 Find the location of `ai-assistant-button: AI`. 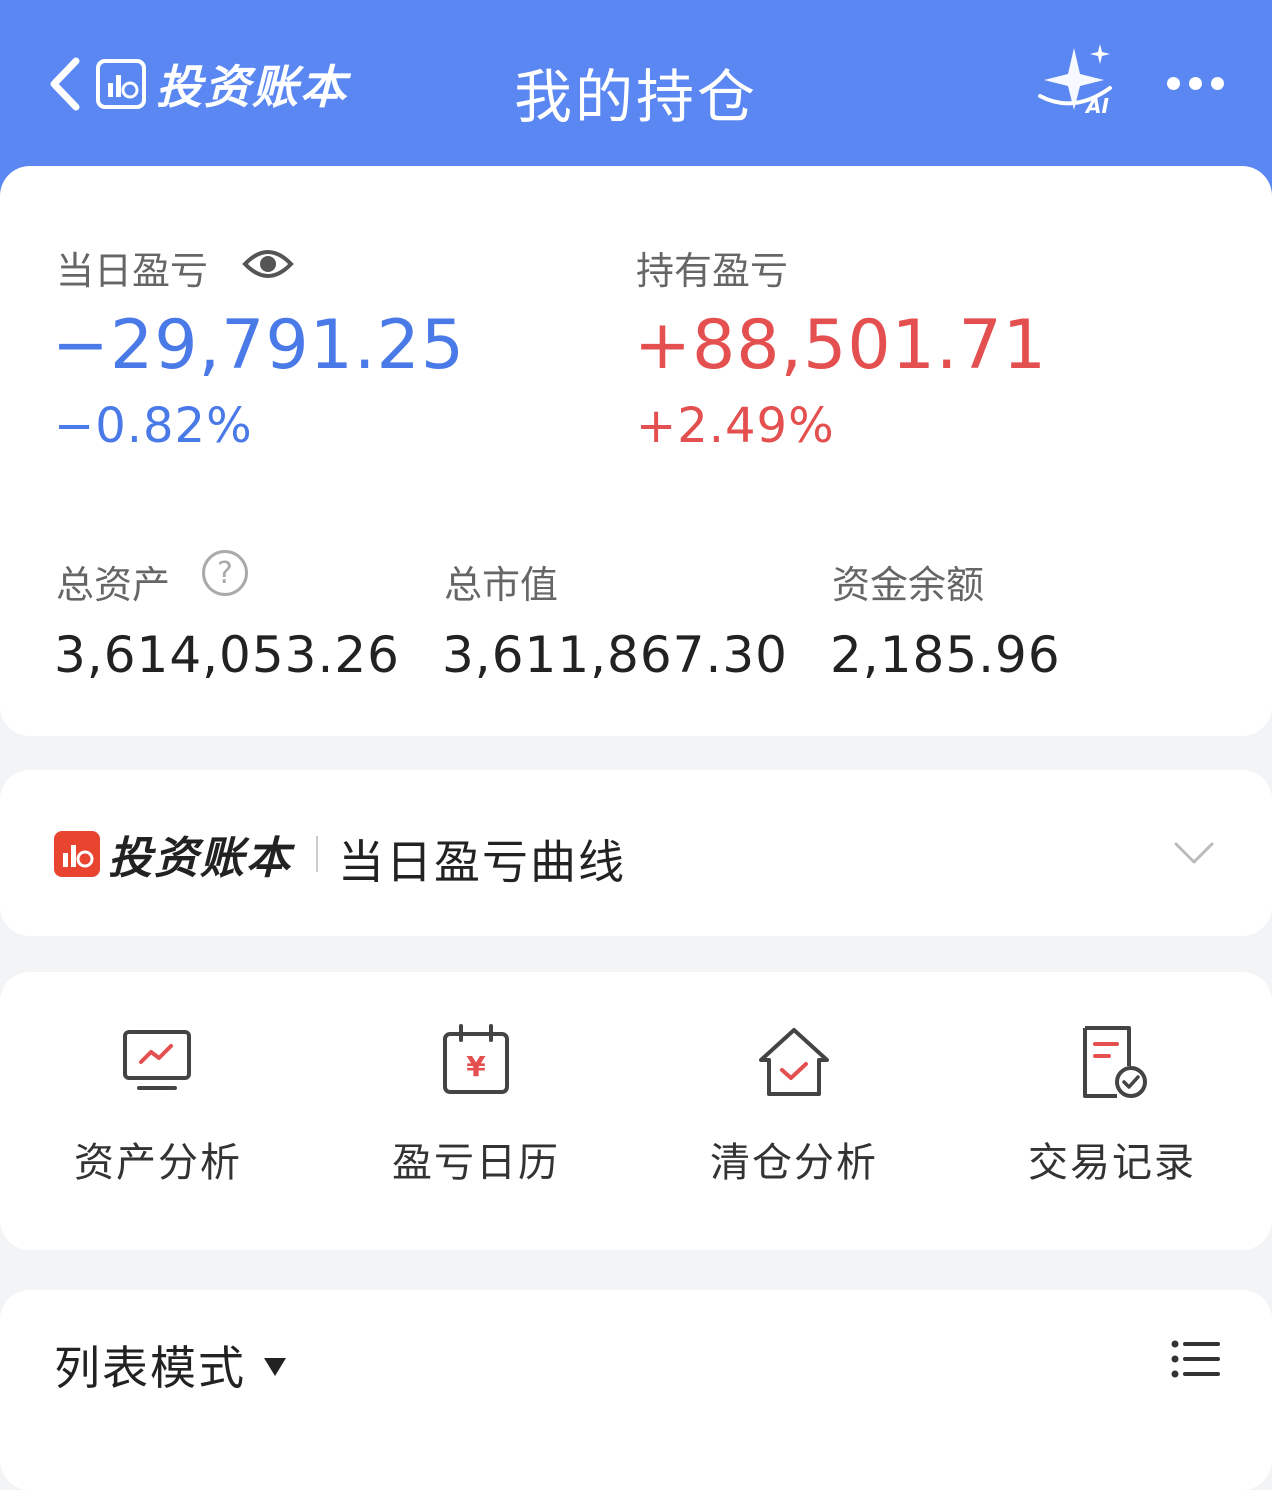

ai-assistant-button: AI is located at coordinates (1076, 82).